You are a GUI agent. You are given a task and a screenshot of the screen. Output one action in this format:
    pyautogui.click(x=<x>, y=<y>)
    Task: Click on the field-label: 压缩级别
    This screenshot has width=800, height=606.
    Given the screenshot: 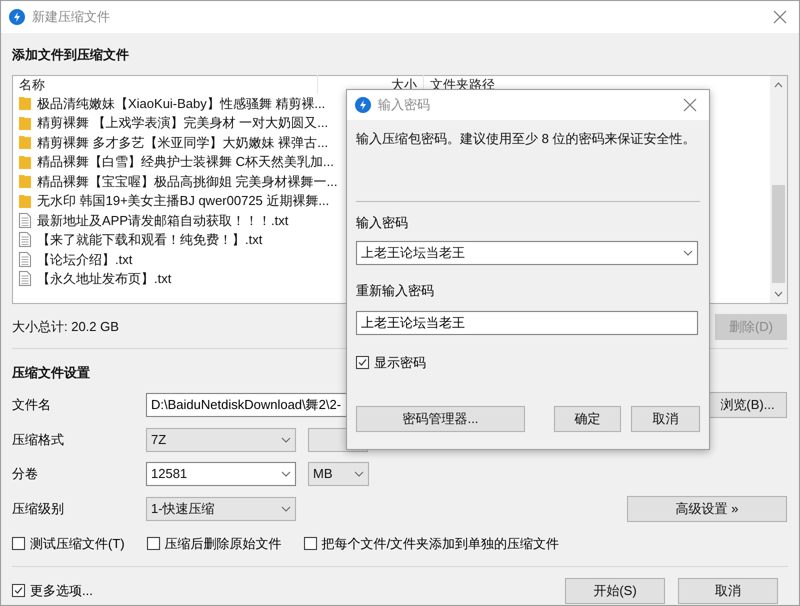 What is the action you would take?
    pyautogui.click(x=38, y=509)
    